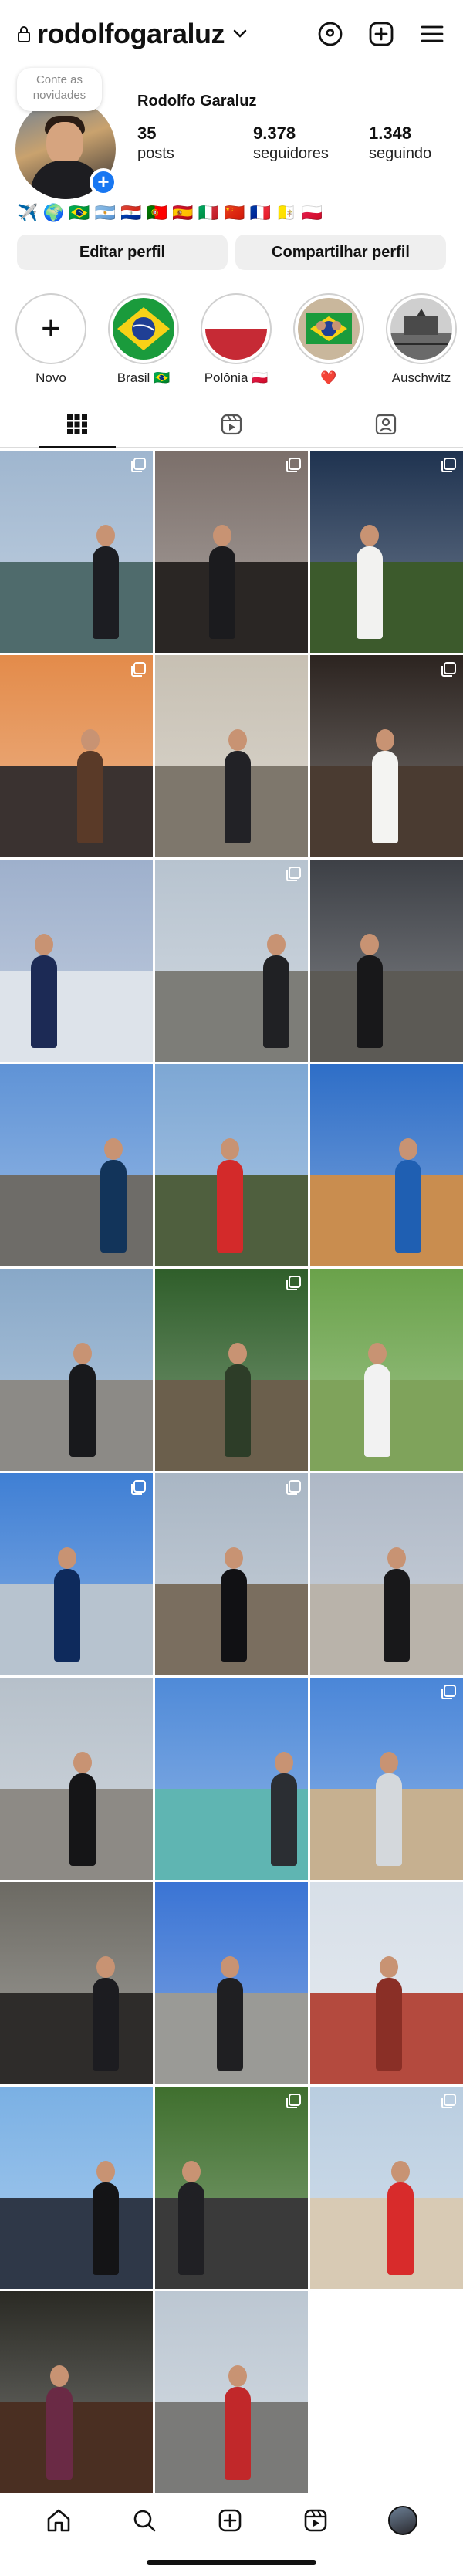  I want to click on grid-tab, so click(77, 424).